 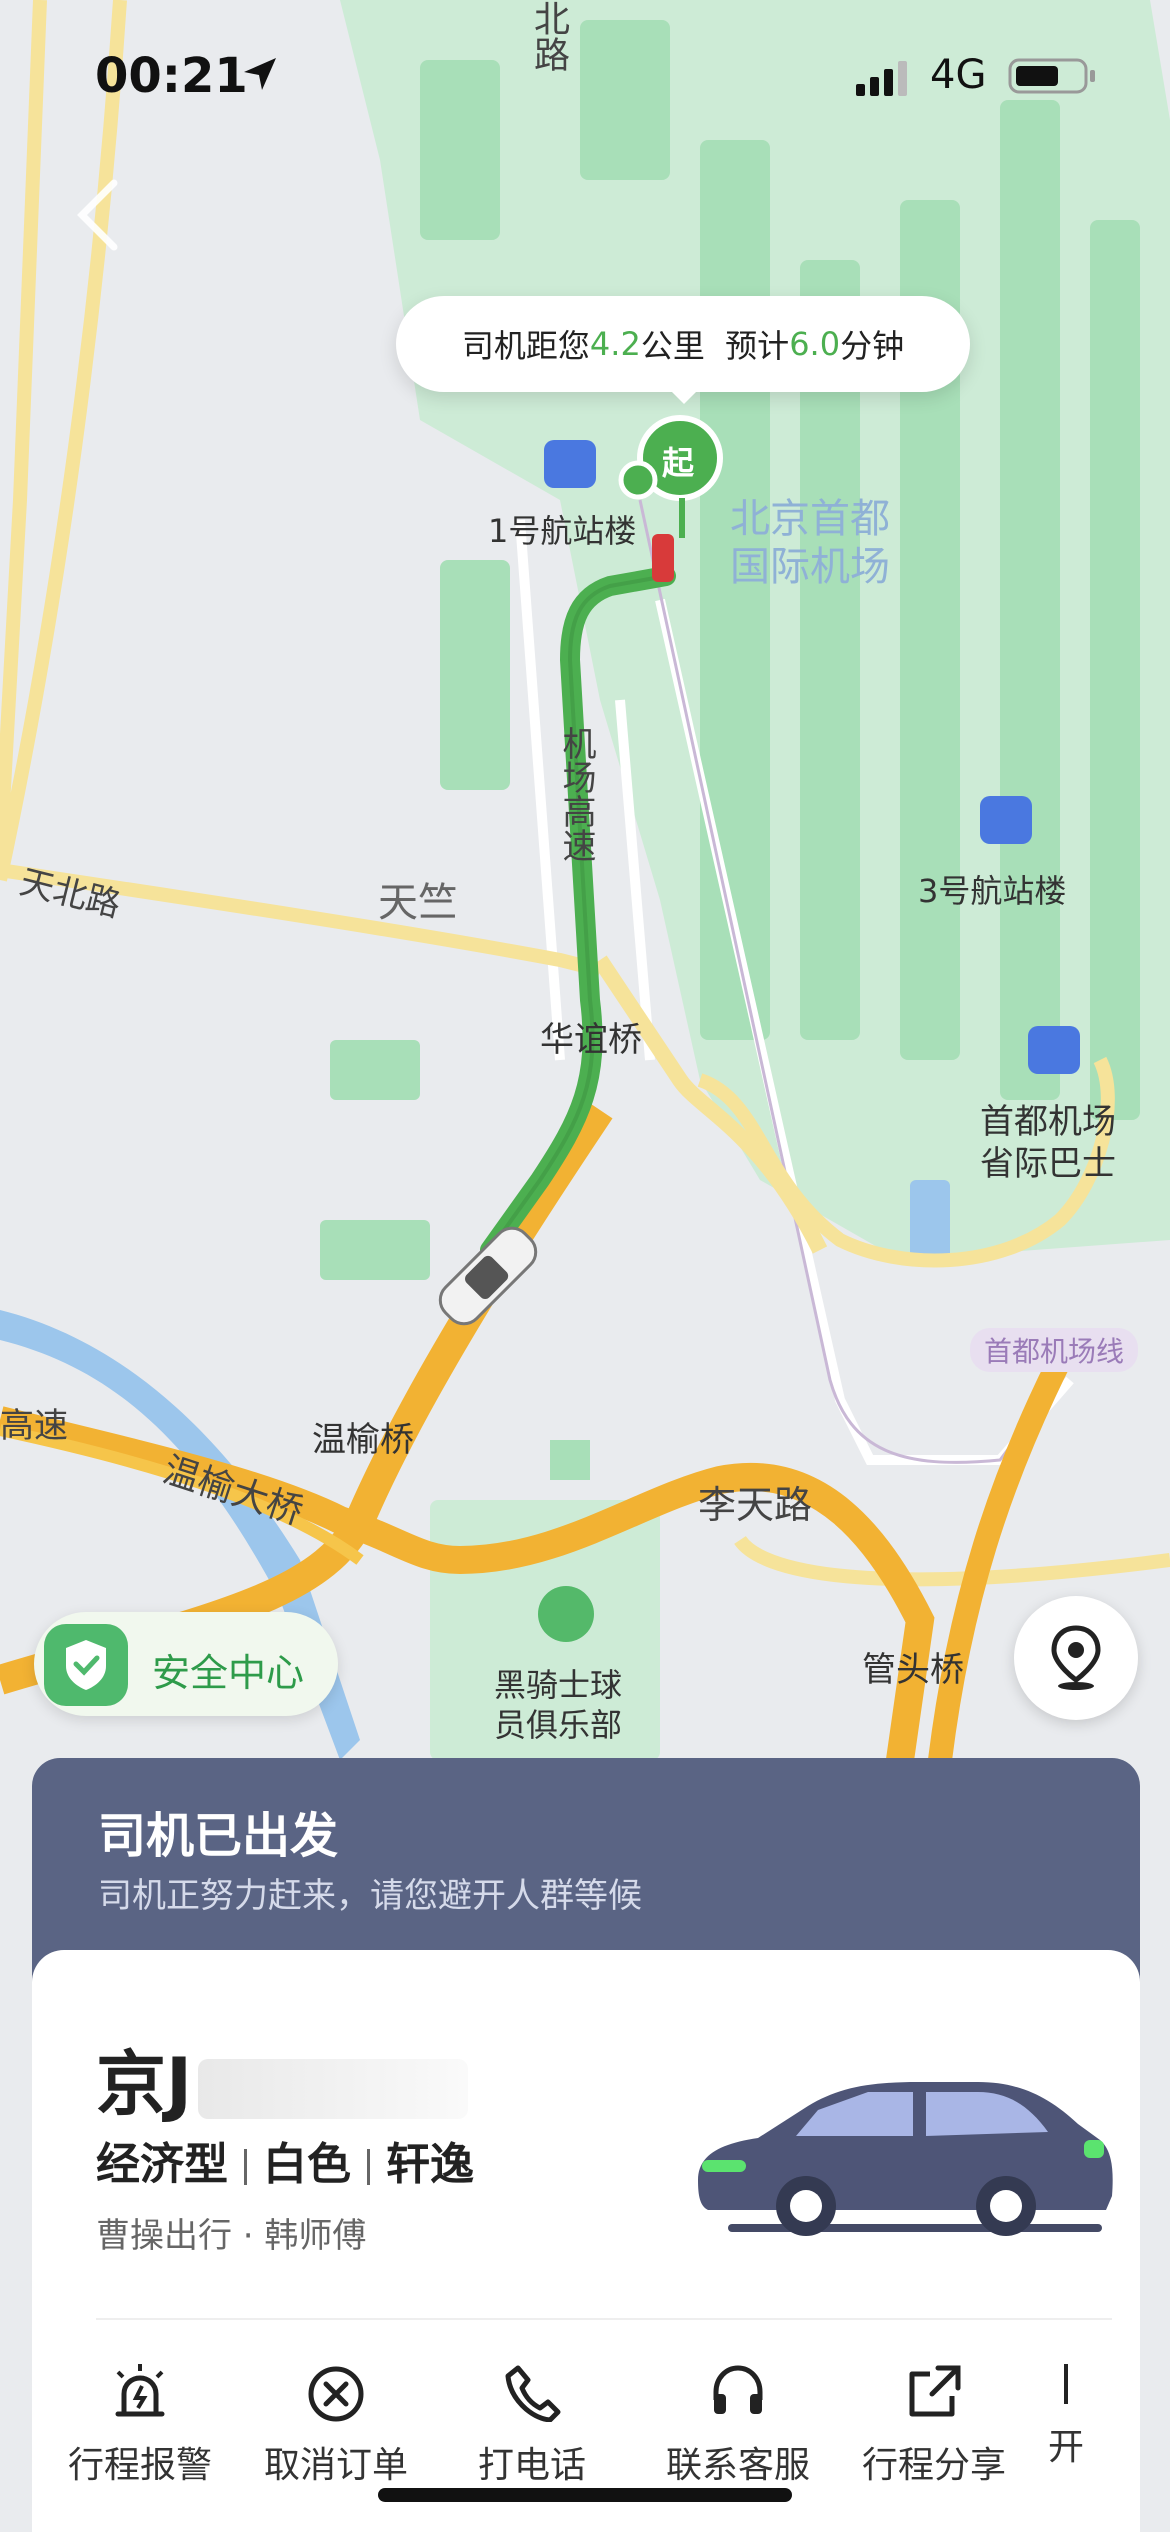 I want to click on eta-distance: 4.2, so click(x=615, y=344).